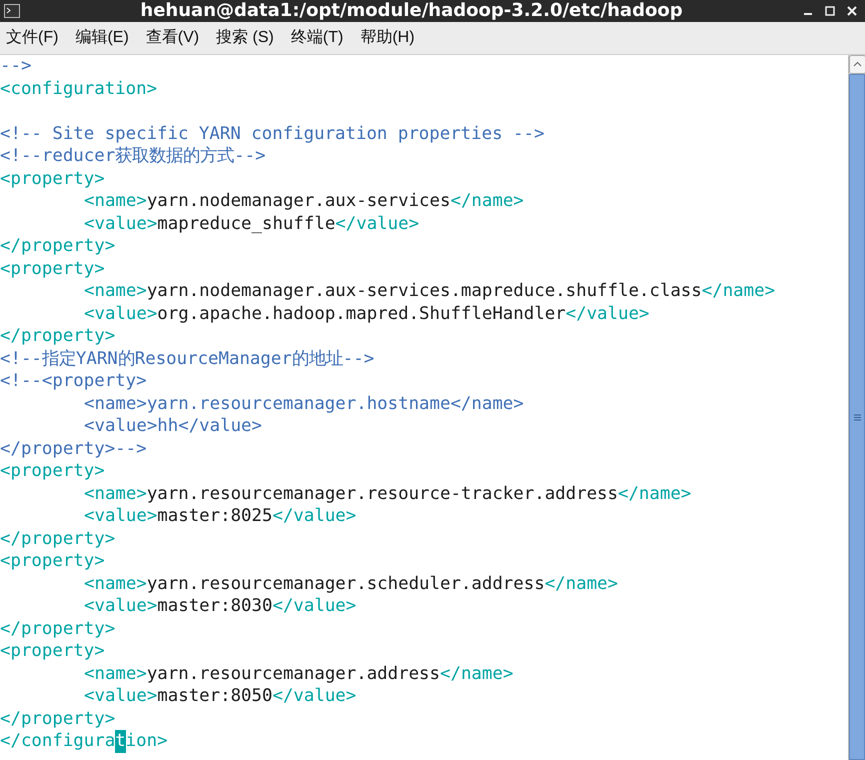  What do you see at coordinates (173, 38) in the screenshot?
I see `menu-item: 查看(V)` at bounding box center [173, 38].